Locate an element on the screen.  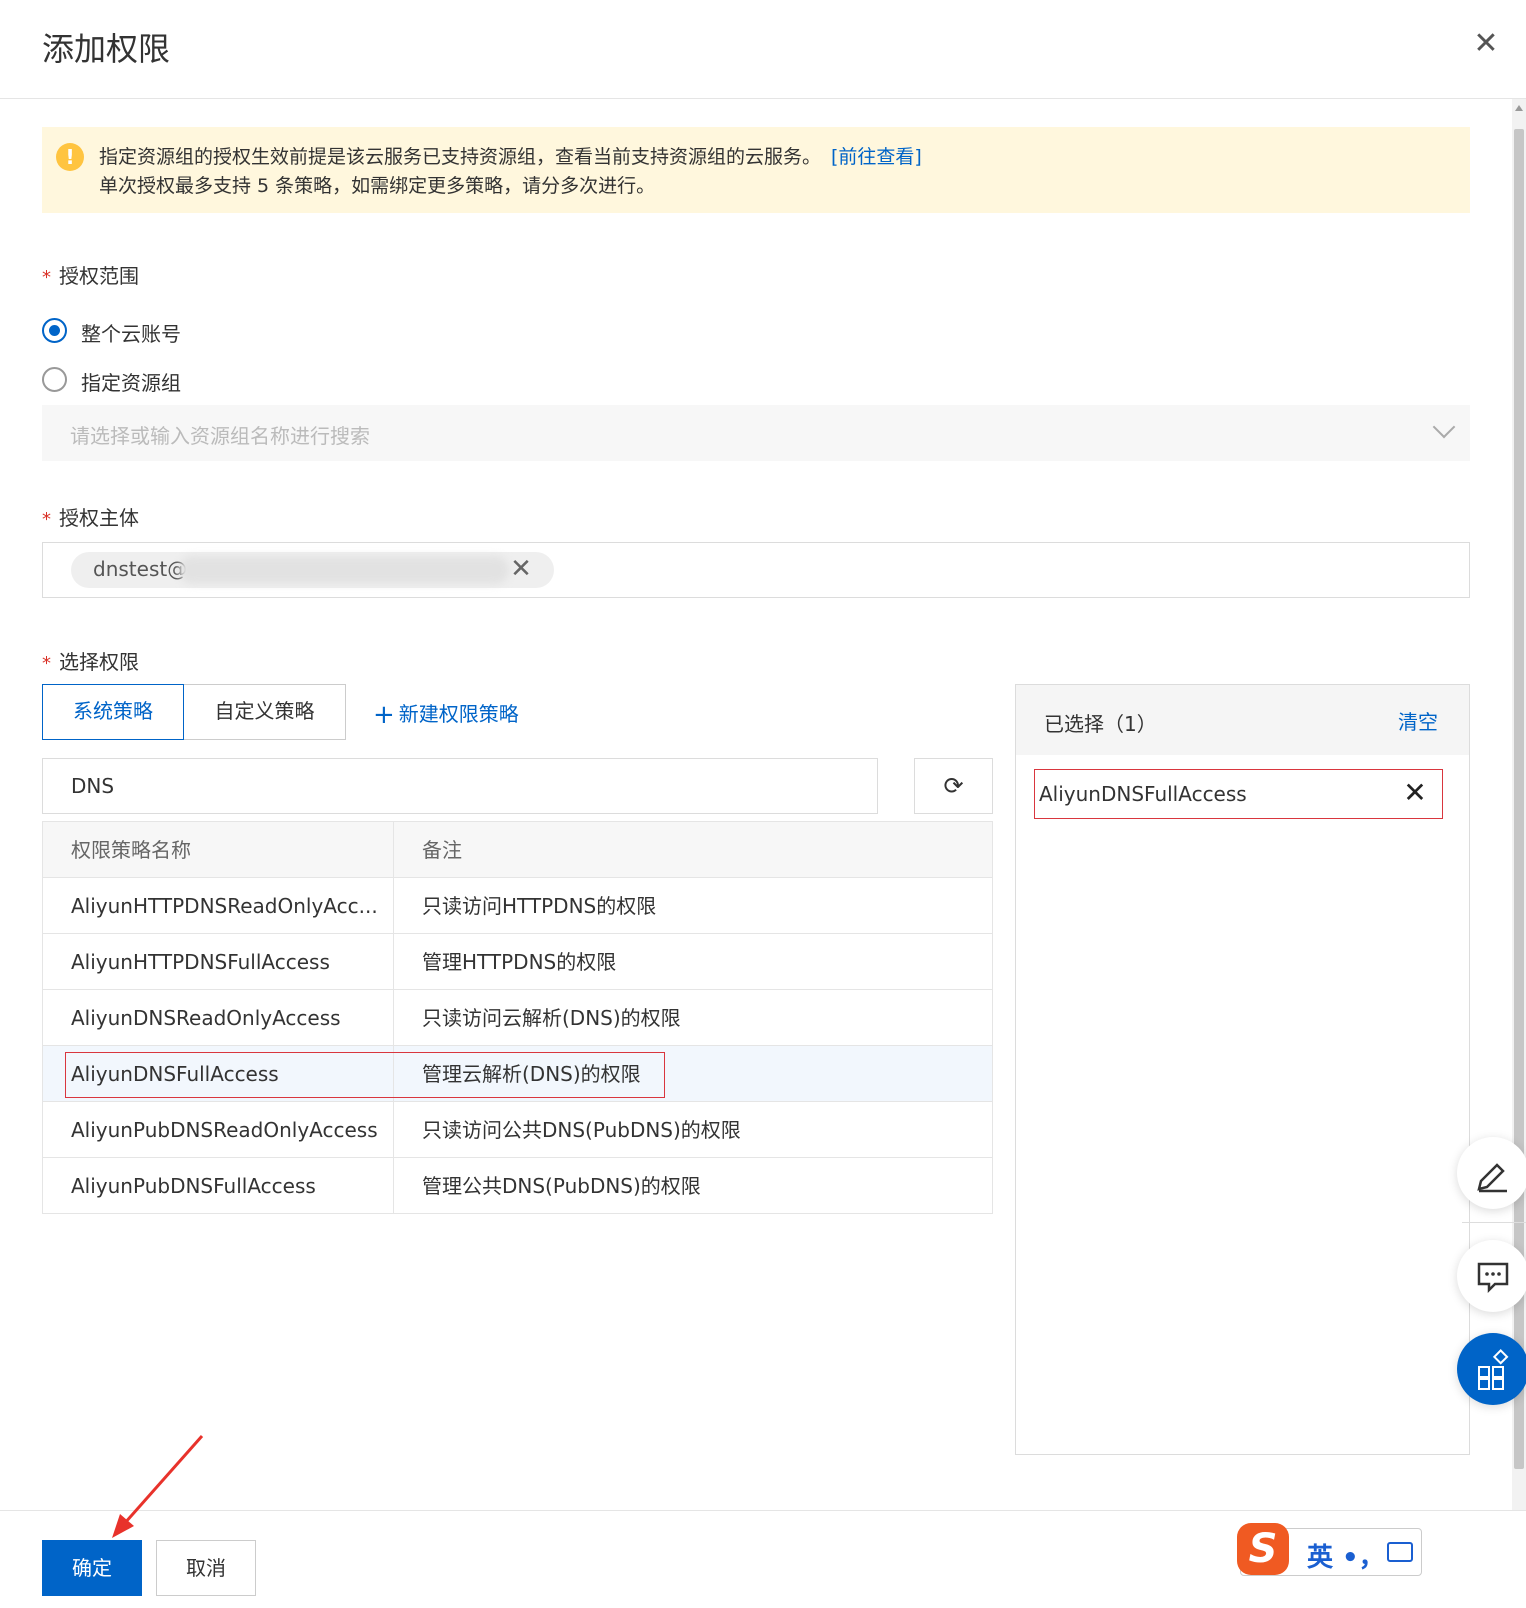
float-divider is located at coordinates (1494, 1222).